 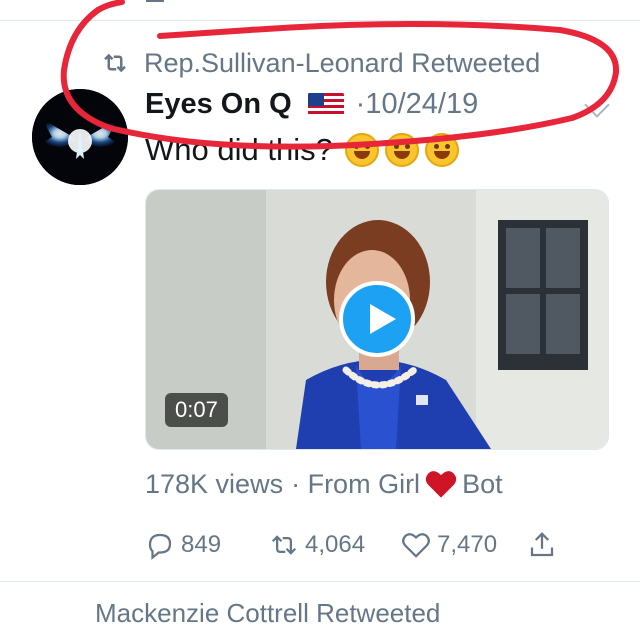 I want to click on bottom-divider, so click(x=320, y=581).